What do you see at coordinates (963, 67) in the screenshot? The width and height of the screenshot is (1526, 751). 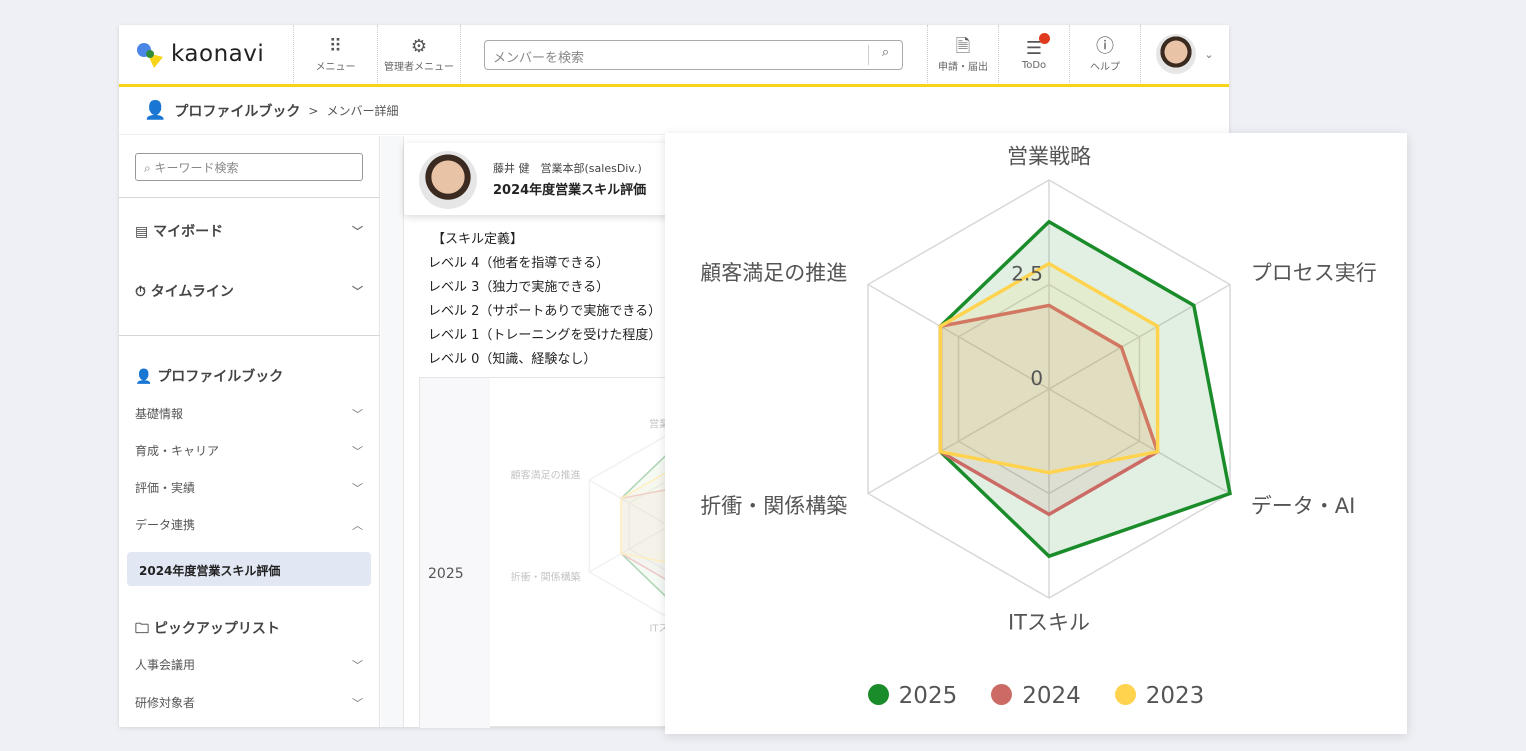 I see `requests-label: 申請・届出` at bounding box center [963, 67].